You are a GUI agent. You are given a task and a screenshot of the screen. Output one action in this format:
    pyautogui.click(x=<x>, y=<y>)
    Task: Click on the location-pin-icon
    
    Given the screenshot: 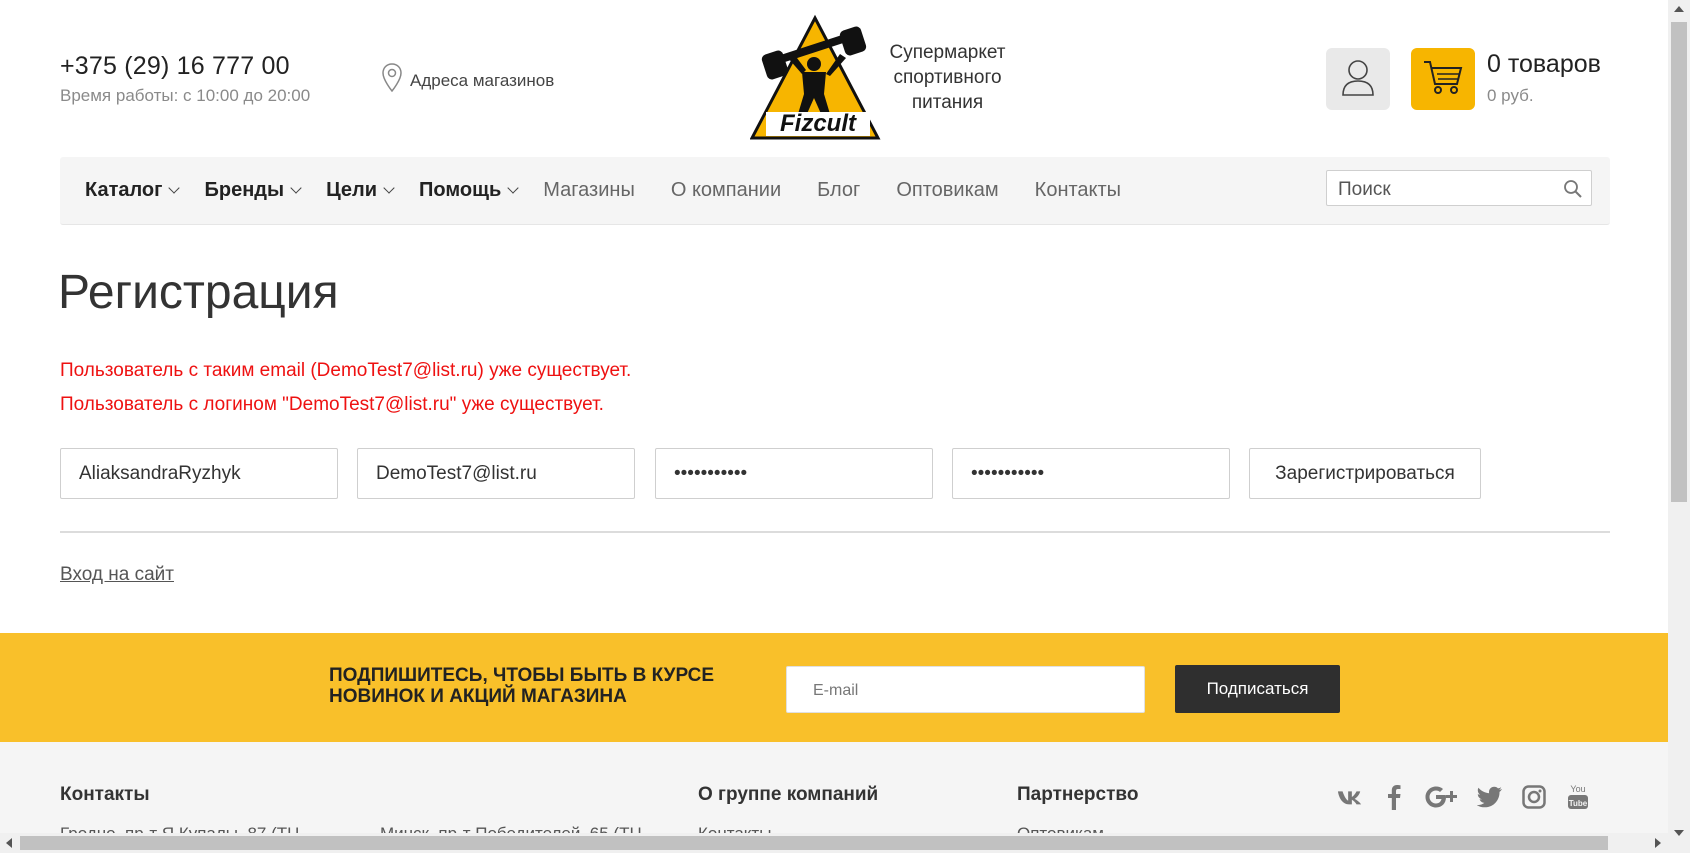 What is the action you would take?
    pyautogui.click(x=392, y=80)
    